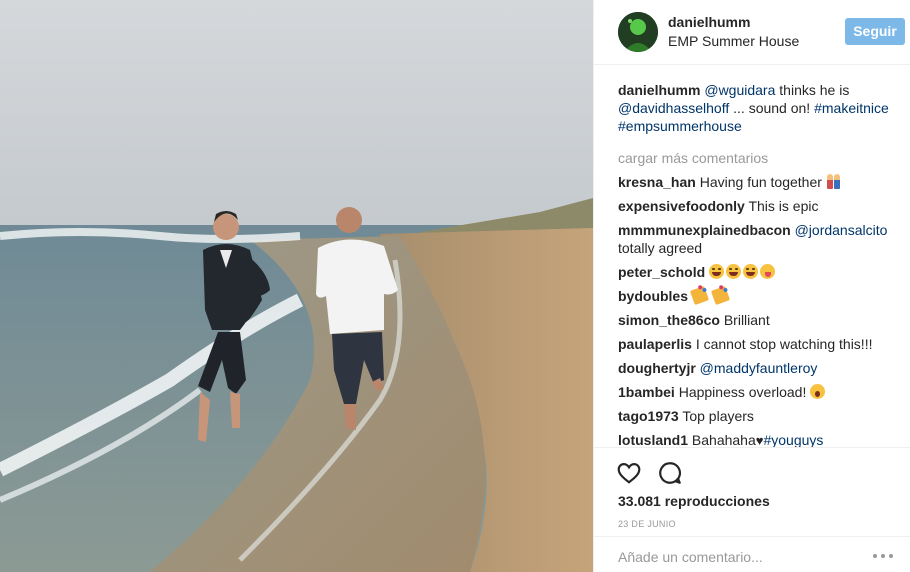 The width and height of the screenshot is (910, 572). I want to click on comment-username: tago1973, so click(648, 416).